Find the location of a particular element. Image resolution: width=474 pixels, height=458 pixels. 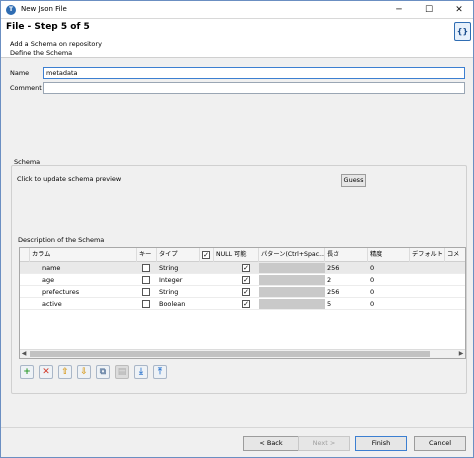

title-bar: T New Json File ─ ☐ ✕ is located at coordinates (237, 10).